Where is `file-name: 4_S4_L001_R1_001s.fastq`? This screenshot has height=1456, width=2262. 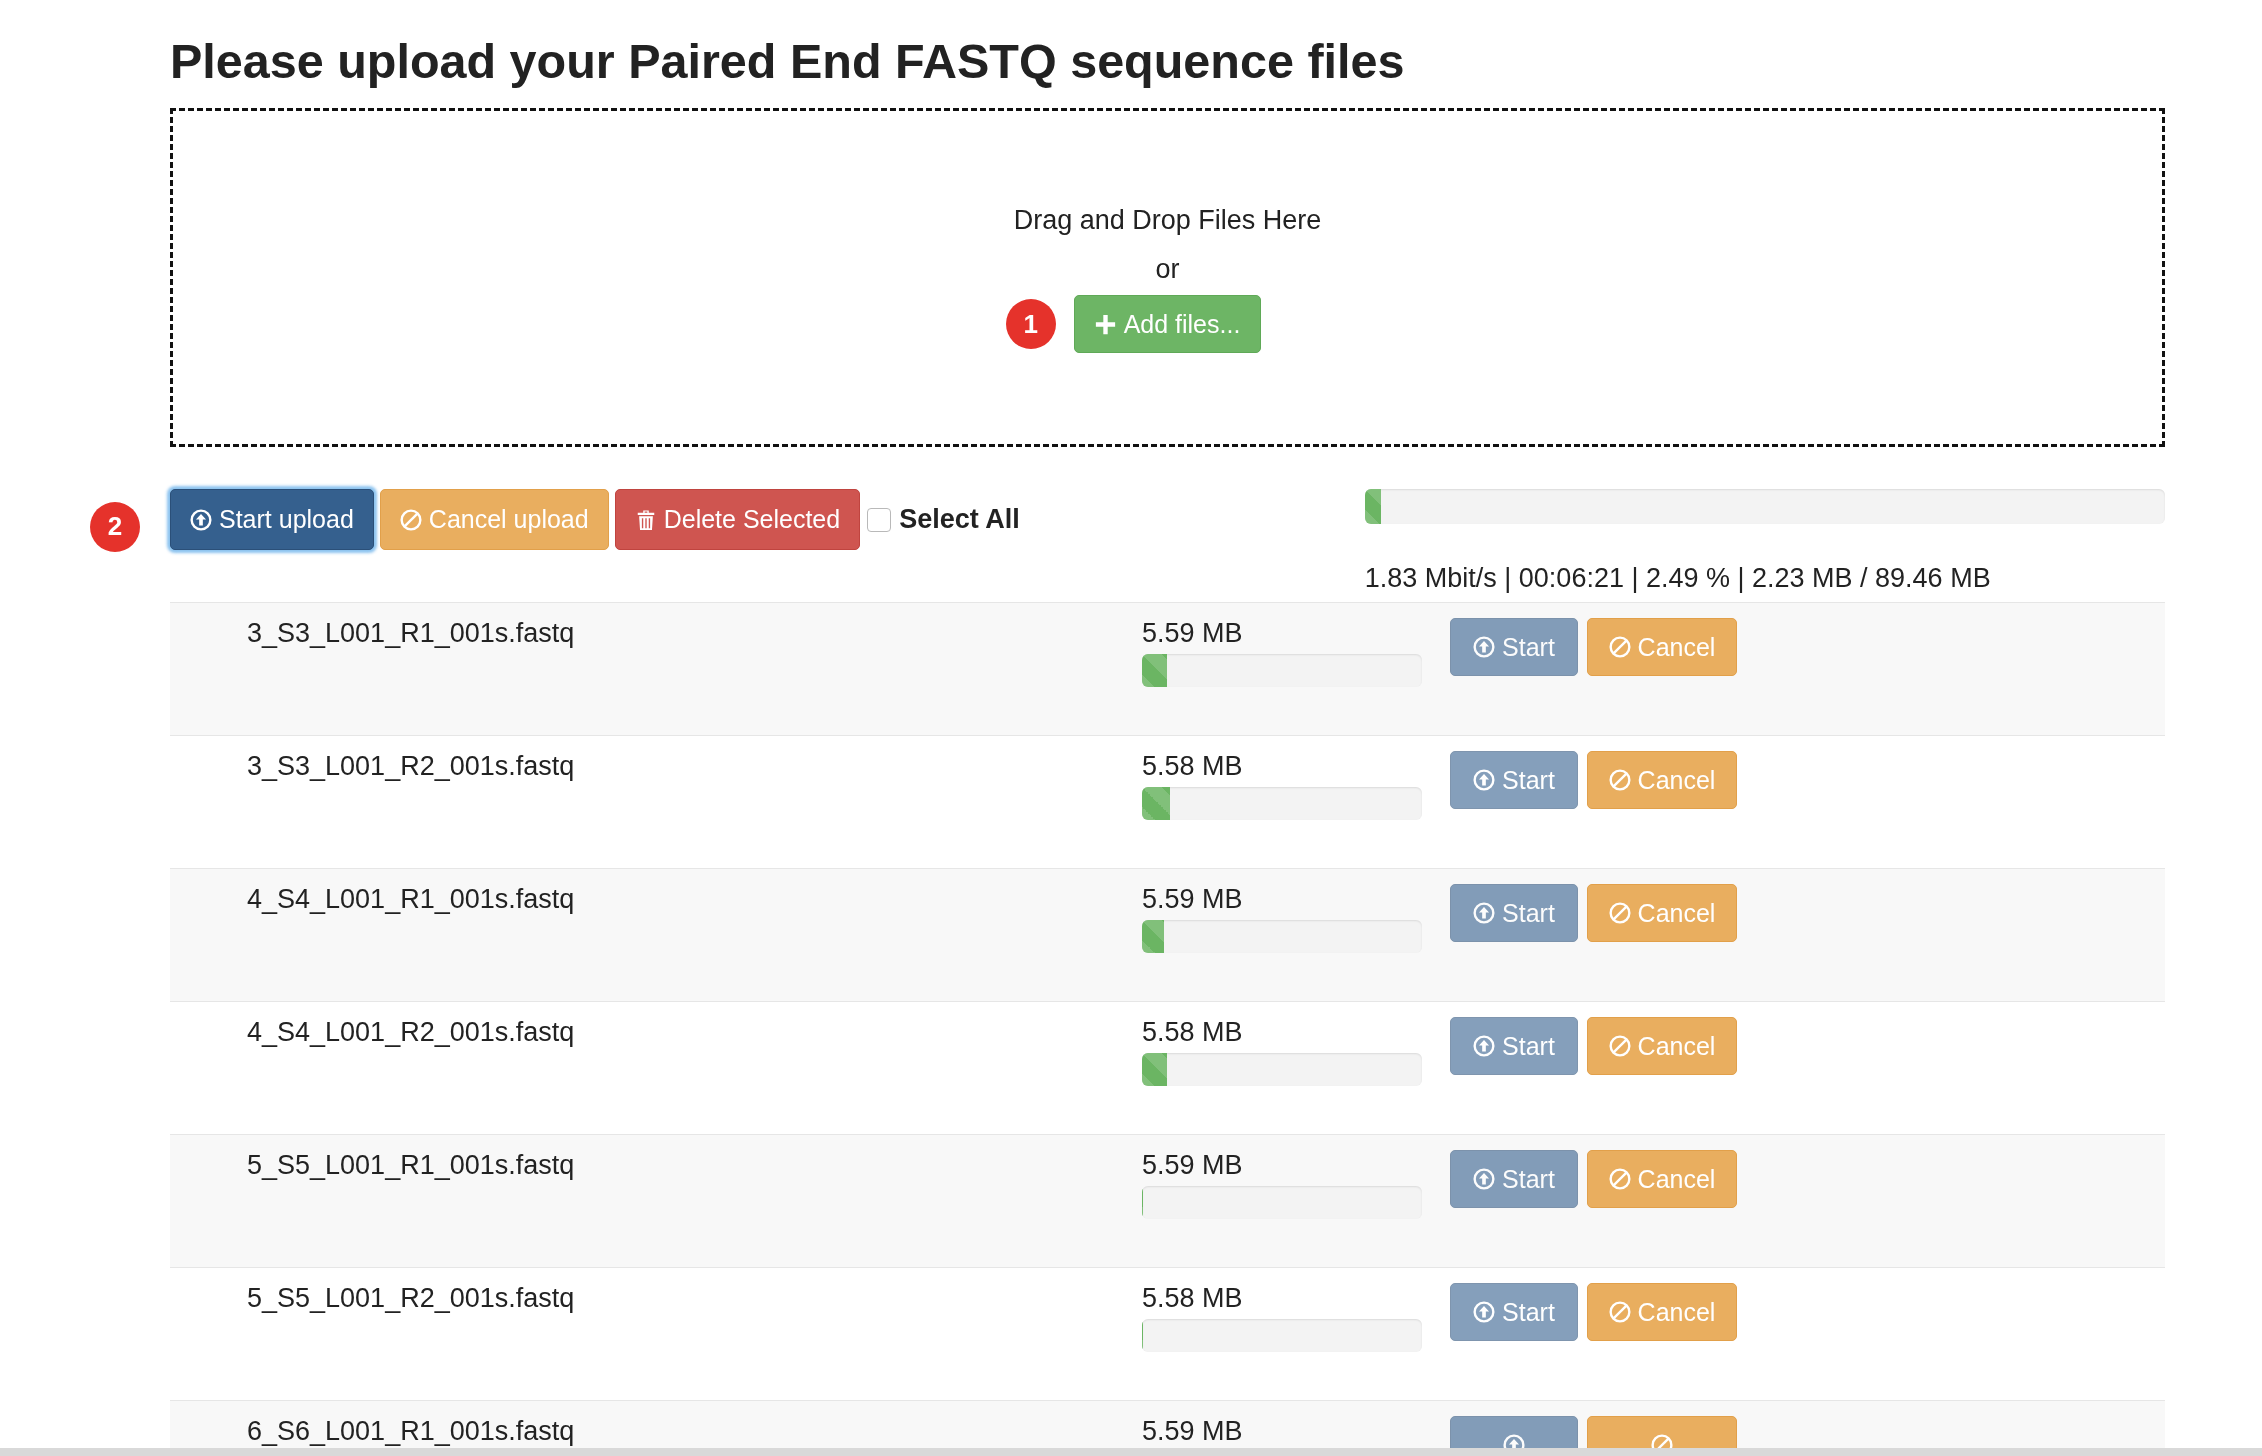
file-name: 4_S4_L001_R1_001s.fastq is located at coordinates (411, 899).